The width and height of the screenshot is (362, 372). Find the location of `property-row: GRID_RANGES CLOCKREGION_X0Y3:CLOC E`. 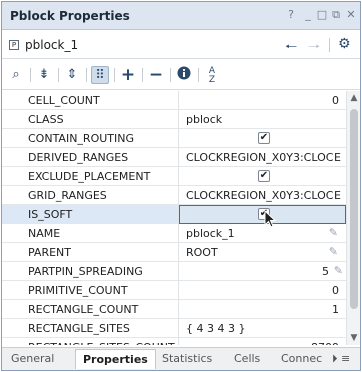

property-row: GRID_RANGES CLOCKREGION_X0Y3:CLOC E is located at coordinates (174, 195).